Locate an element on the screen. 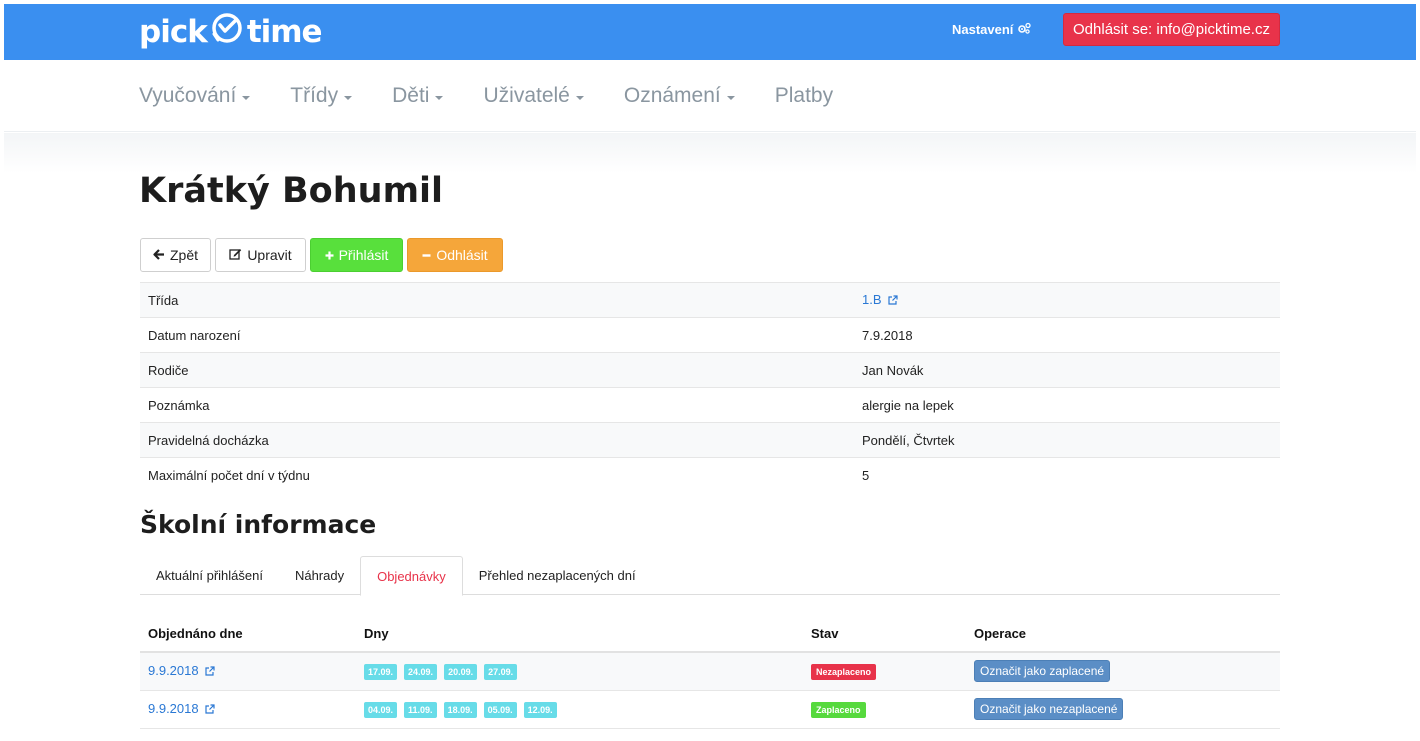 This screenshot has height=741, width=1420. tab-unpaid-days: Přehled nezaplacených dní is located at coordinates (557, 575).